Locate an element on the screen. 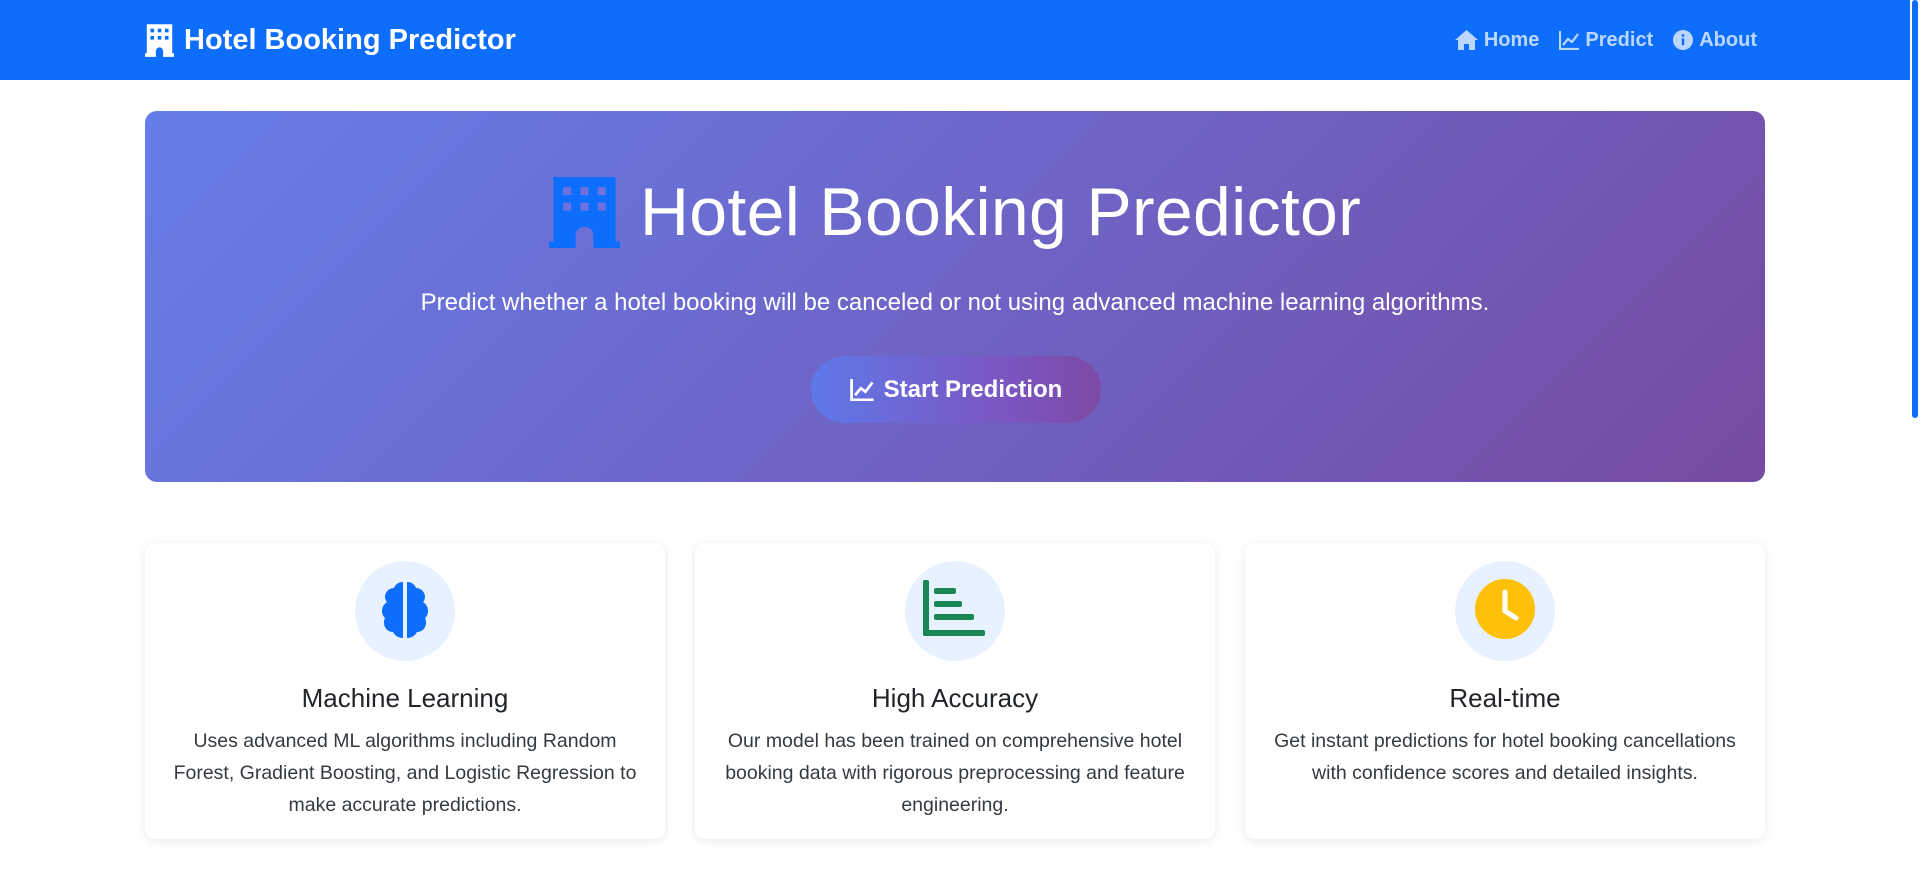  page-scrollbar is located at coordinates (1915, 437).